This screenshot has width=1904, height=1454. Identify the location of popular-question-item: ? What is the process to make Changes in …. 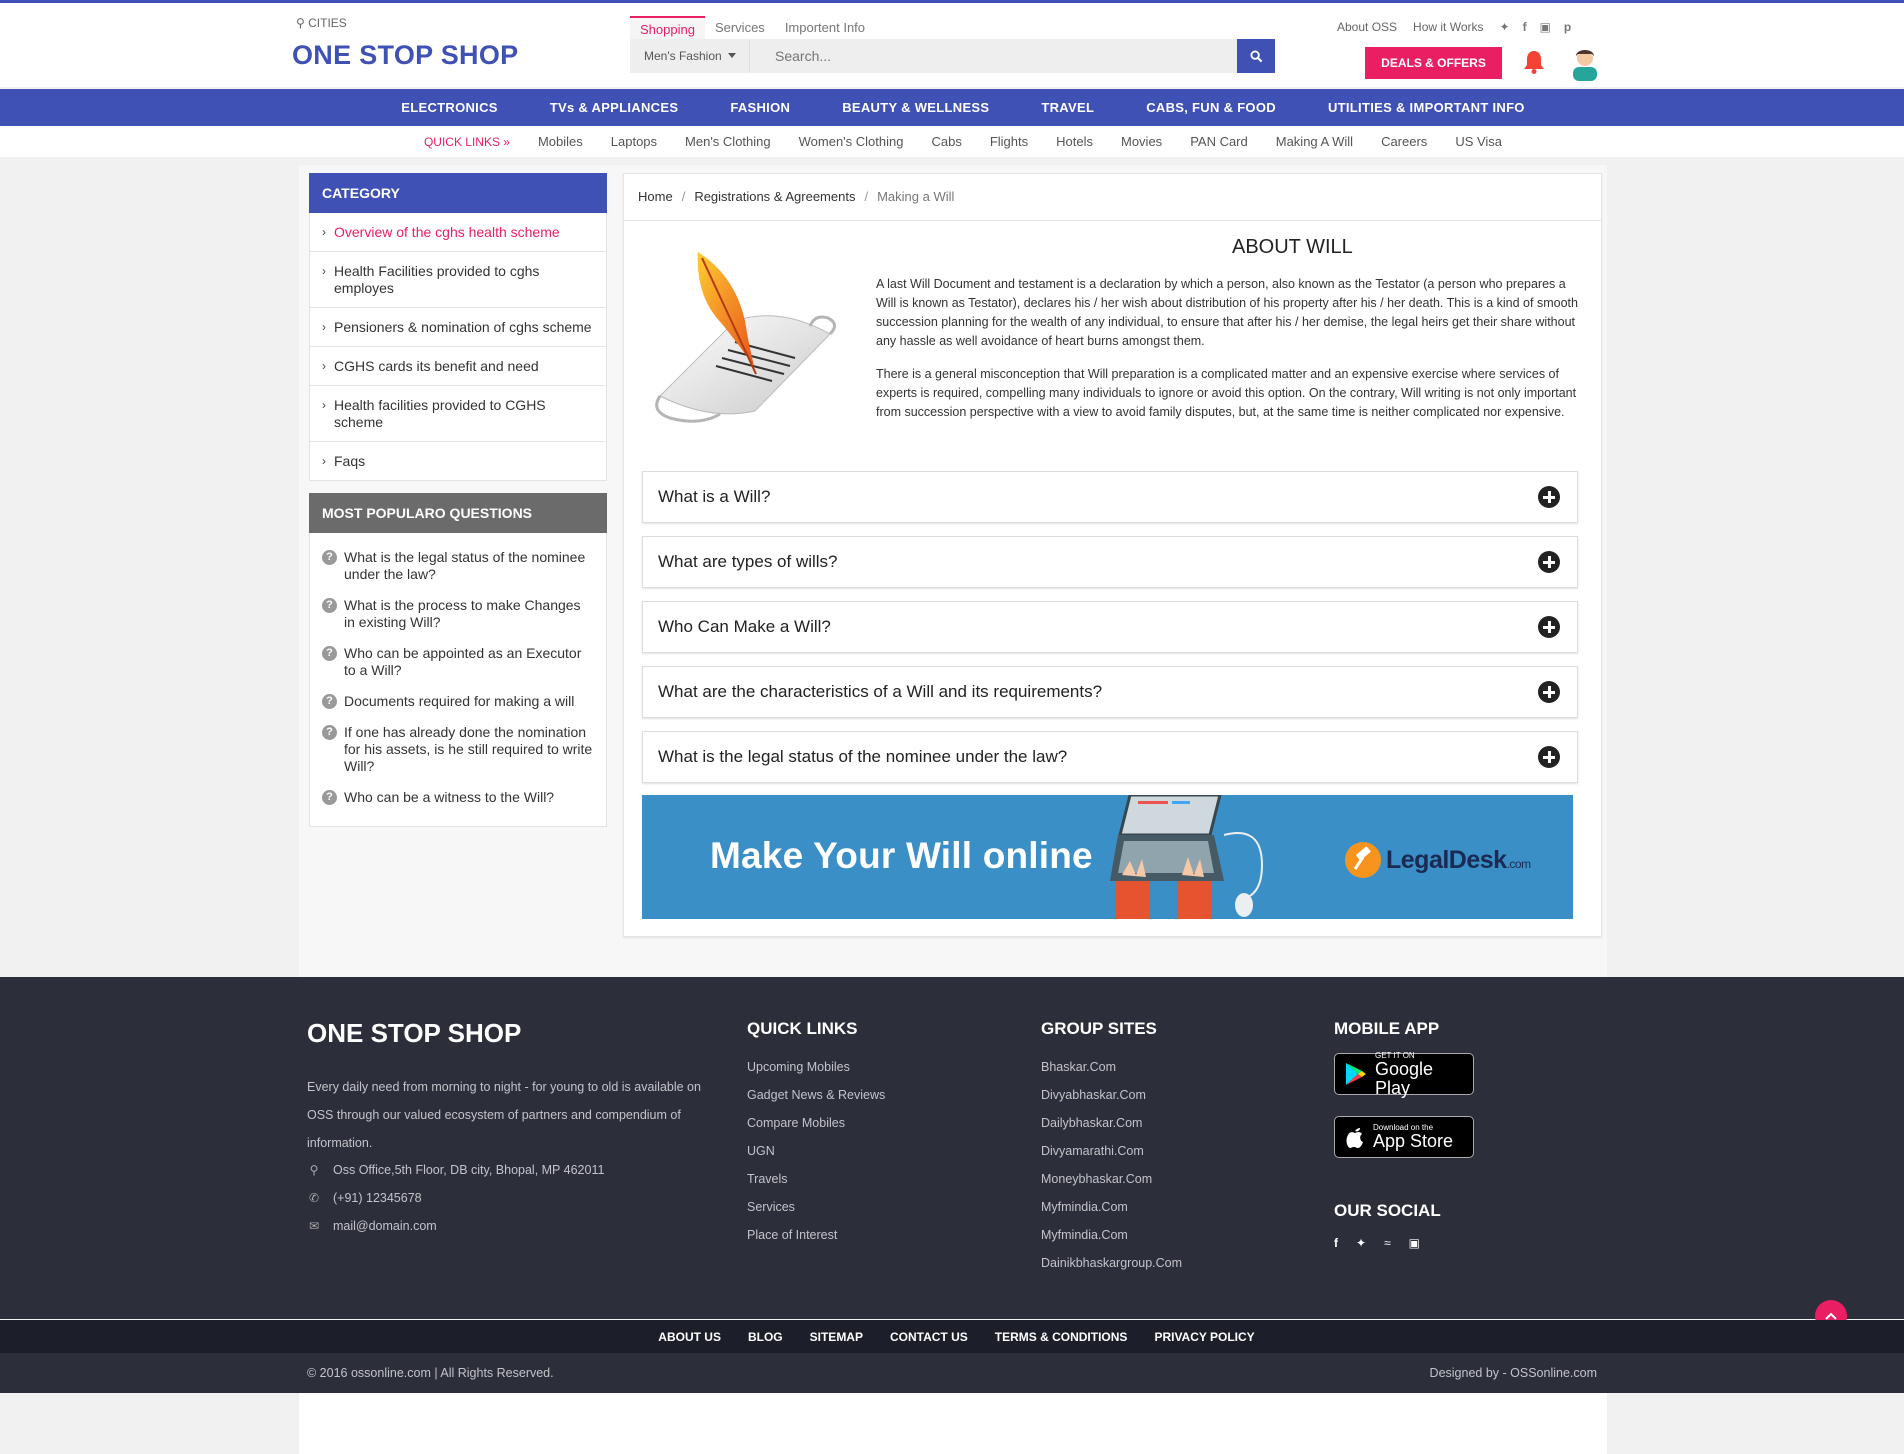
(458, 615).